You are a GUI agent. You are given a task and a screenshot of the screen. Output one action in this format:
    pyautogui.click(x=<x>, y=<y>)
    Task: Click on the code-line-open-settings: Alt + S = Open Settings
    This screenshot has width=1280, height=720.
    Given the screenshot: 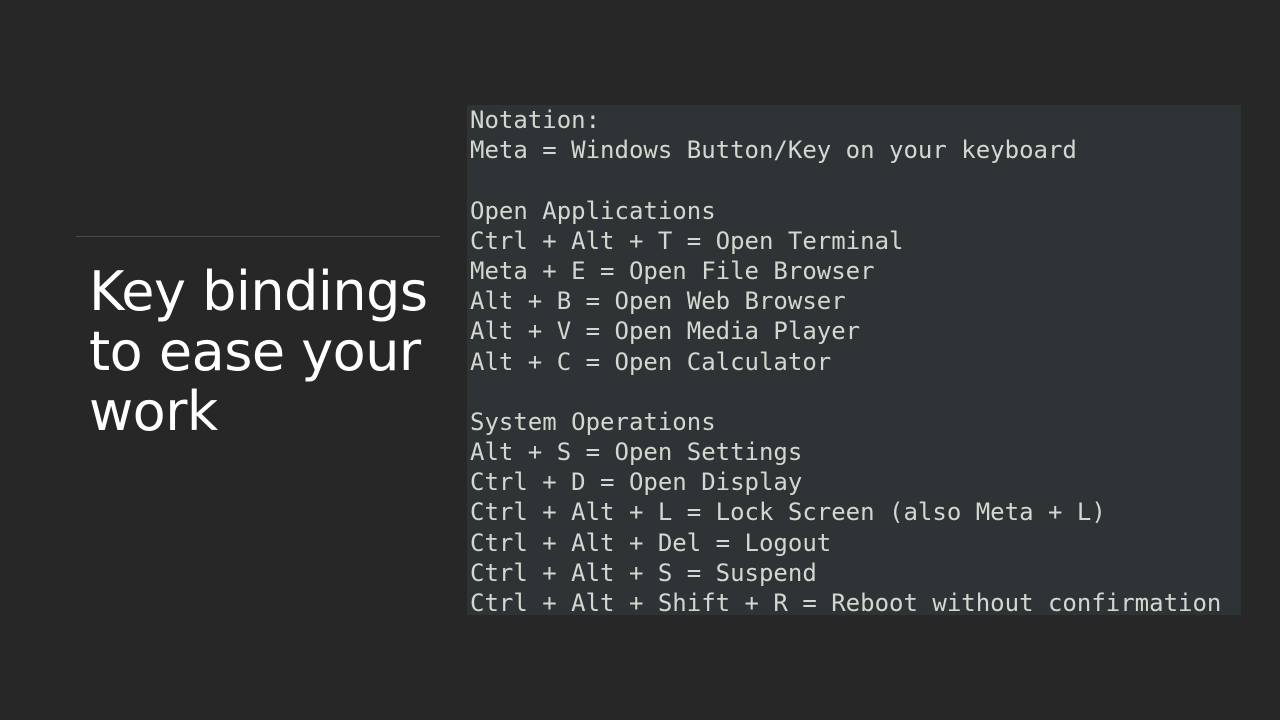 What is the action you would take?
    pyautogui.click(x=636, y=452)
    